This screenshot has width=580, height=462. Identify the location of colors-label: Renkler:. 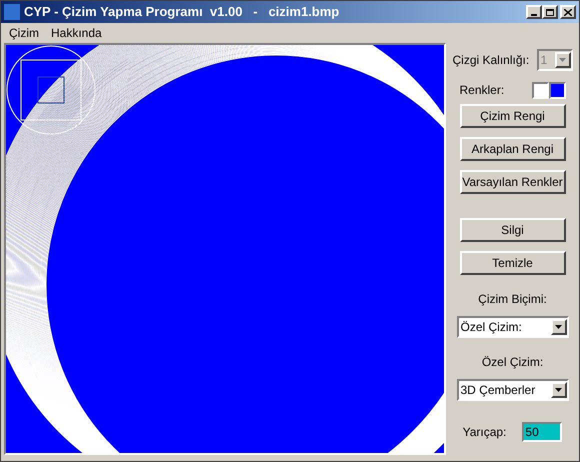
(482, 90).